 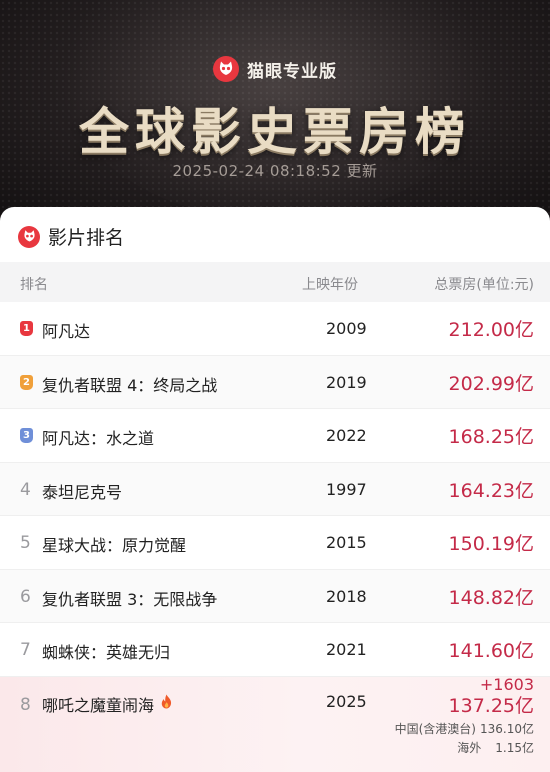 I want to click on table-row: 1 阿凡达 2009 212.00亿, so click(x=275, y=329).